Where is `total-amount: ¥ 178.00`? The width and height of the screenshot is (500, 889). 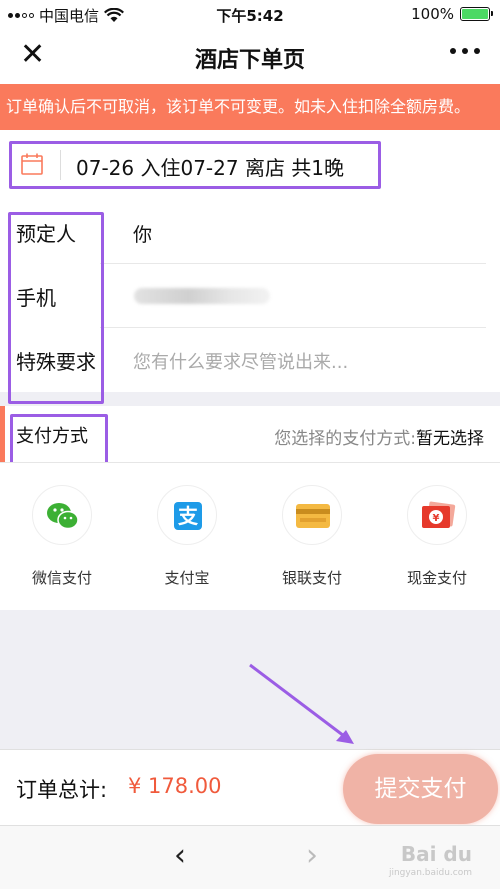 total-amount: ¥ 178.00 is located at coordinates (175, 786).